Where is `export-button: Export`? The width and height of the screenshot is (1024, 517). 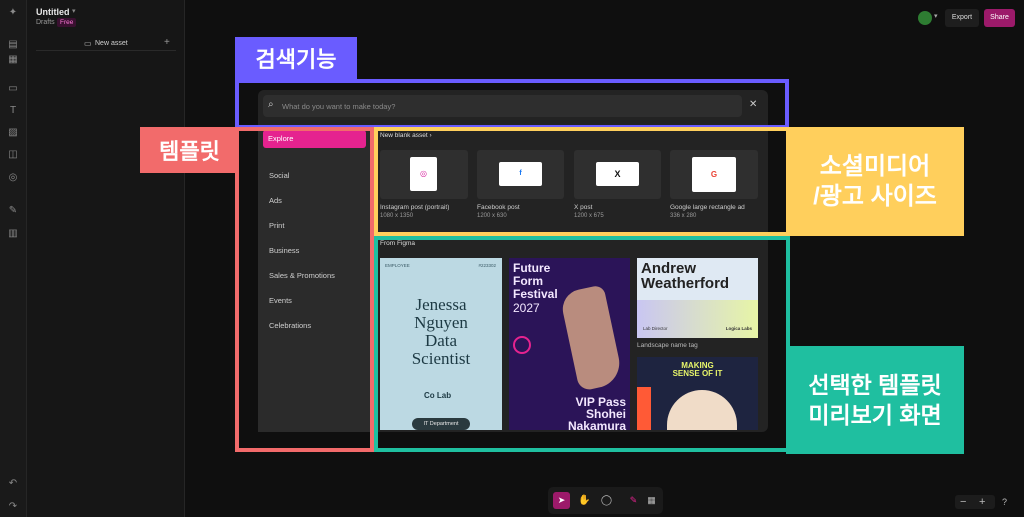
export-button: Export is located at coordinates (962, 18).